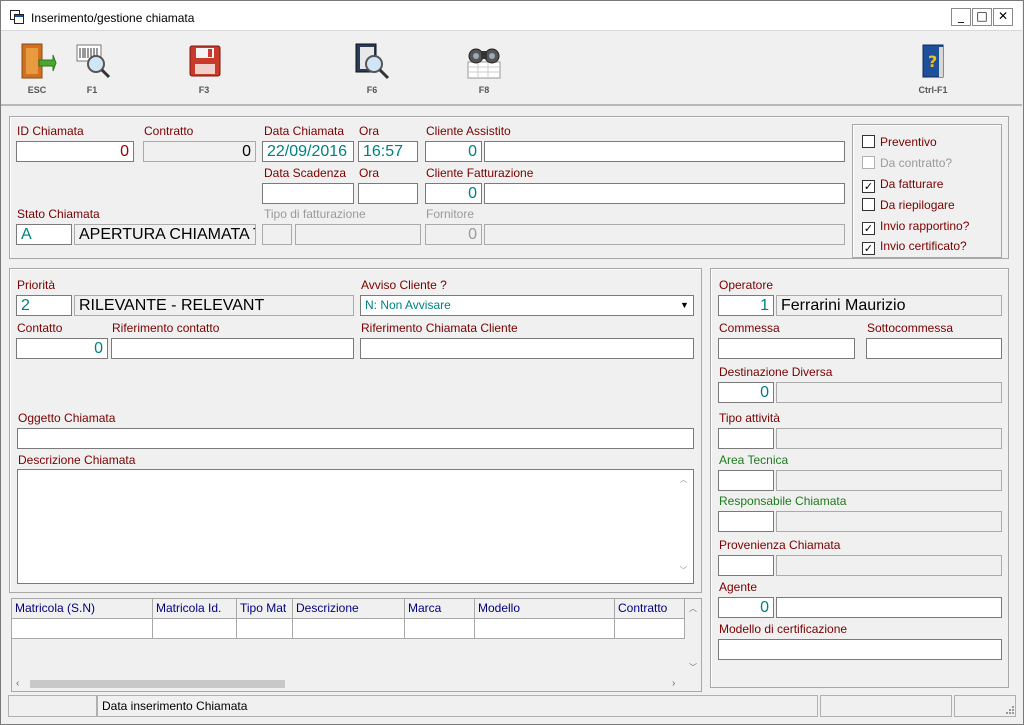 This screenshot has width=1024, height=725. Describe the element at coordinates (75, 151) in the screenshot. I see `id-chiamata-field: 0` at that location.